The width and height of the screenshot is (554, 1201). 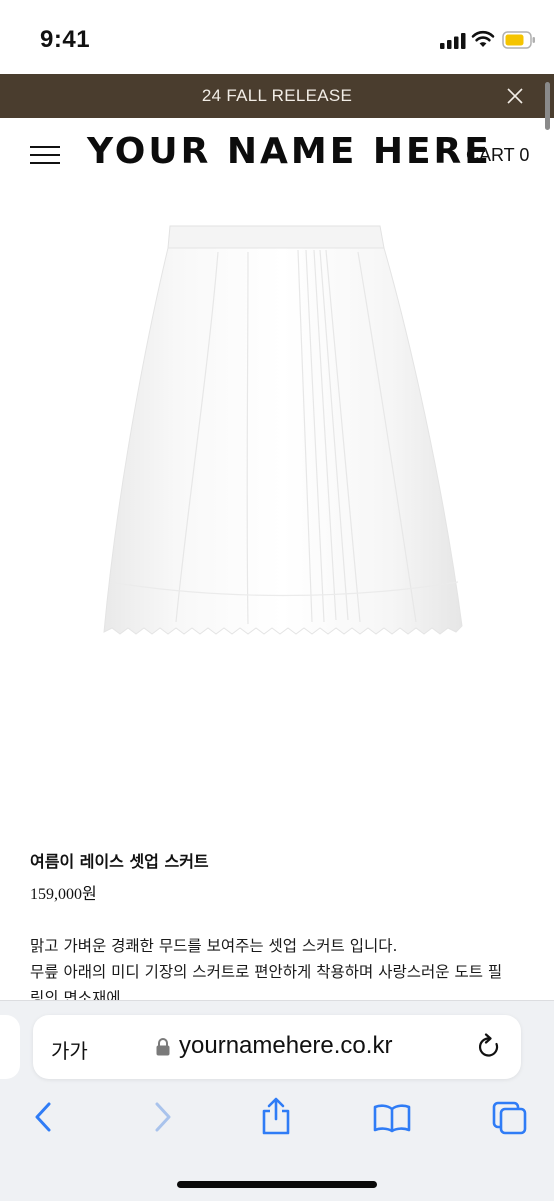 I want to click on status-time: 9:41, so click(x=65, y=39).